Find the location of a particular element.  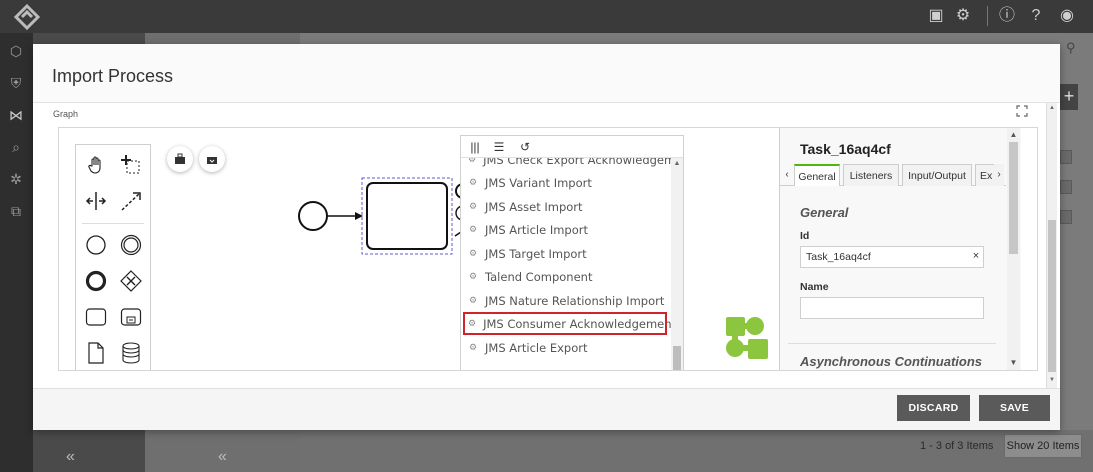

nav-shield-icon: ⛨ is located at coordinates (16, 83).